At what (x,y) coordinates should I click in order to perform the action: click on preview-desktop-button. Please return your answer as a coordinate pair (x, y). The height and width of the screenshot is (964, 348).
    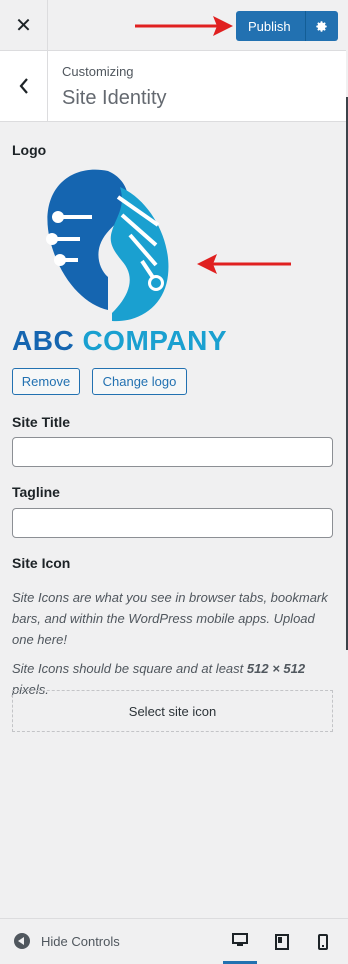
    Looking at the image, I should click on (240, 941).